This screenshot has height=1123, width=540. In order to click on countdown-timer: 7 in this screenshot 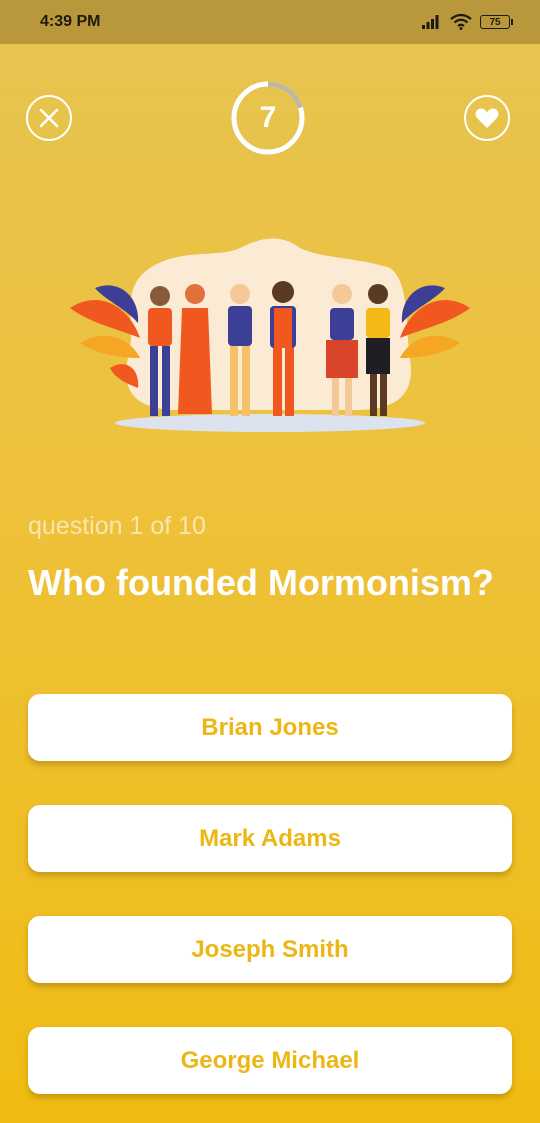, I will do `click(268, 118)`.